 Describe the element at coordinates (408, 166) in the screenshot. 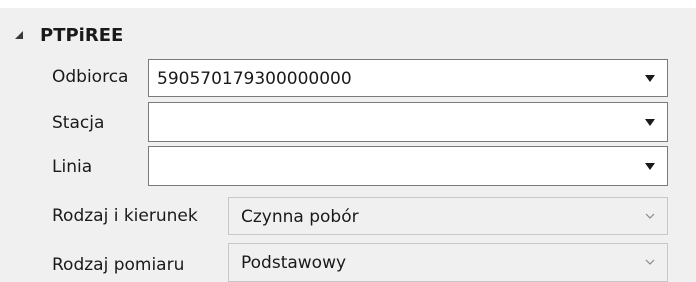

I see `linia-combobox` at that location.